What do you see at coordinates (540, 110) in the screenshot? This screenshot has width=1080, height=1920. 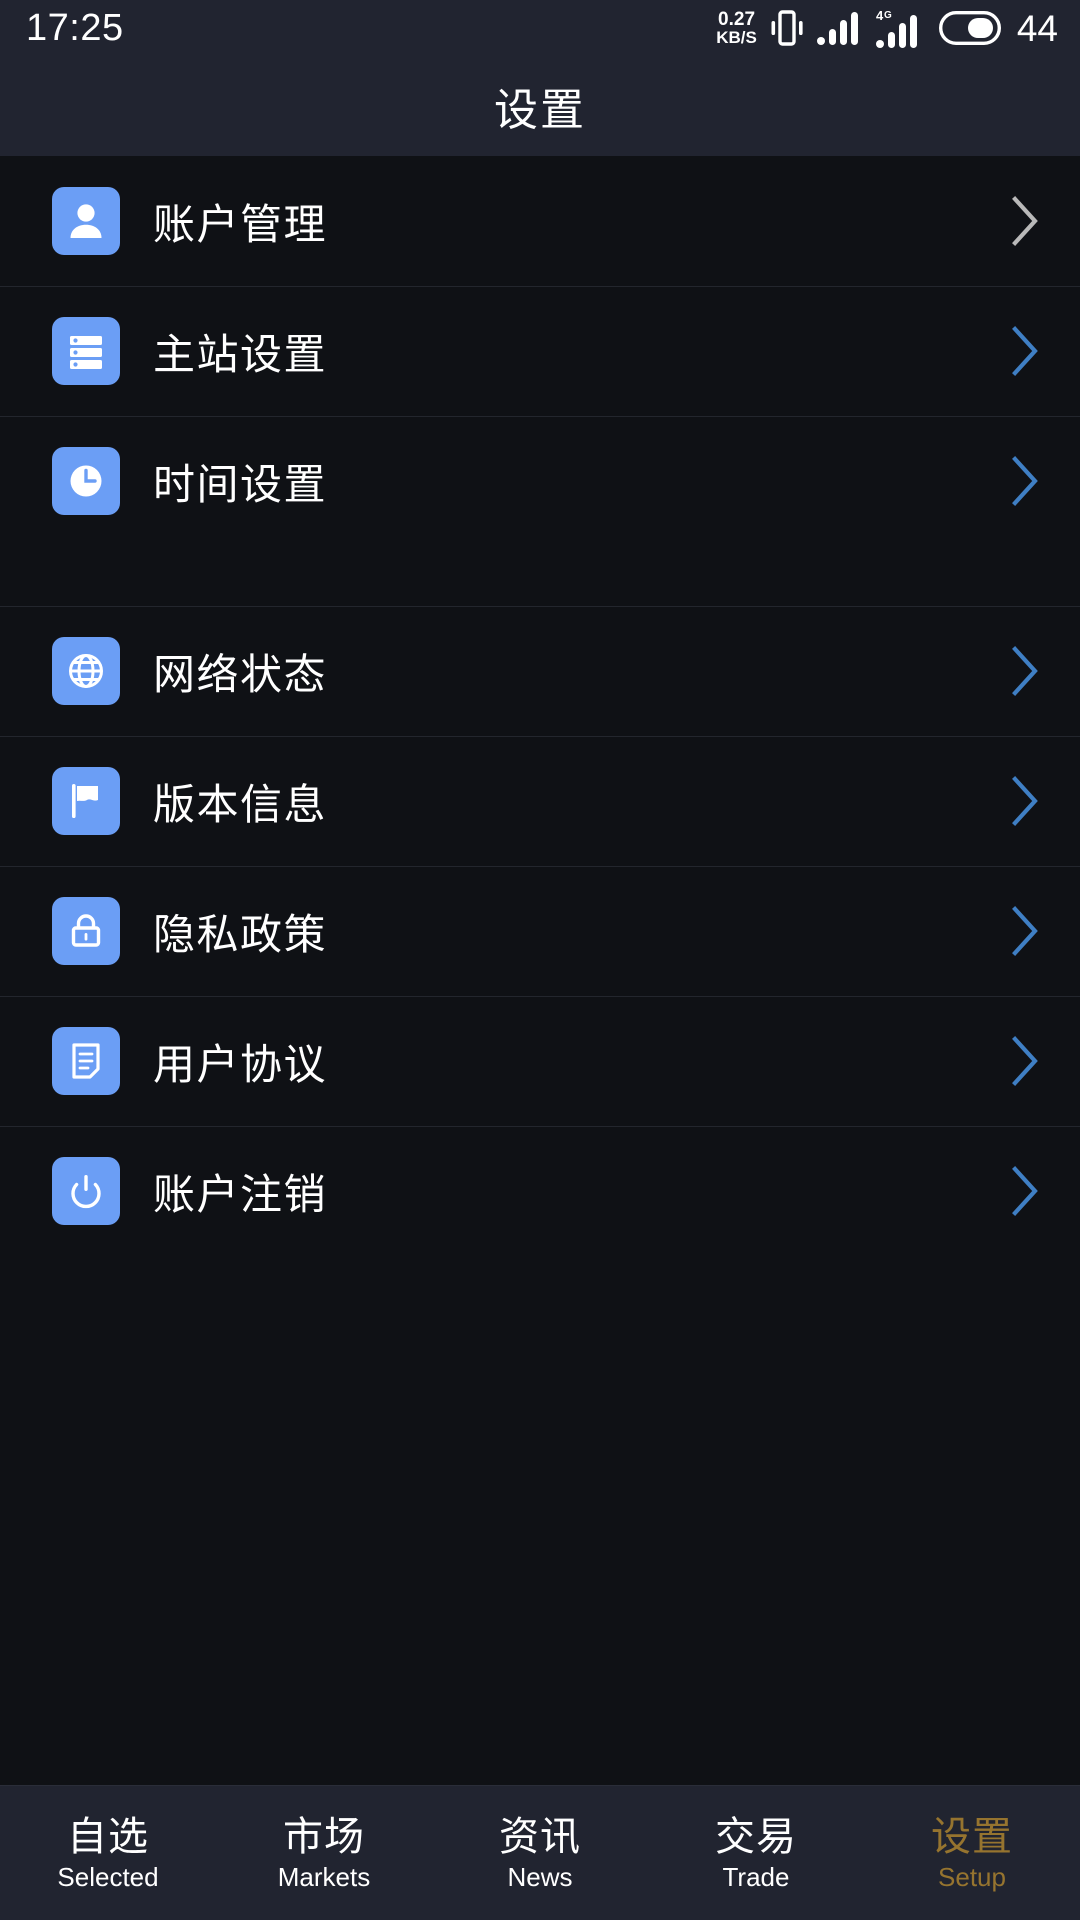 I see `page-title: 设置` at bounding box center [540, 110].